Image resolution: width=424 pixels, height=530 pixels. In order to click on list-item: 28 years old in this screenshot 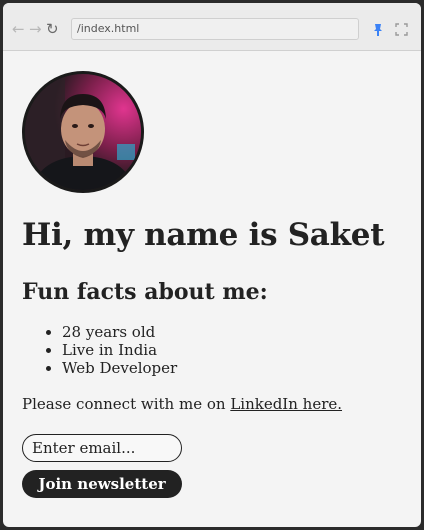, I will do `click(119, 332)`.